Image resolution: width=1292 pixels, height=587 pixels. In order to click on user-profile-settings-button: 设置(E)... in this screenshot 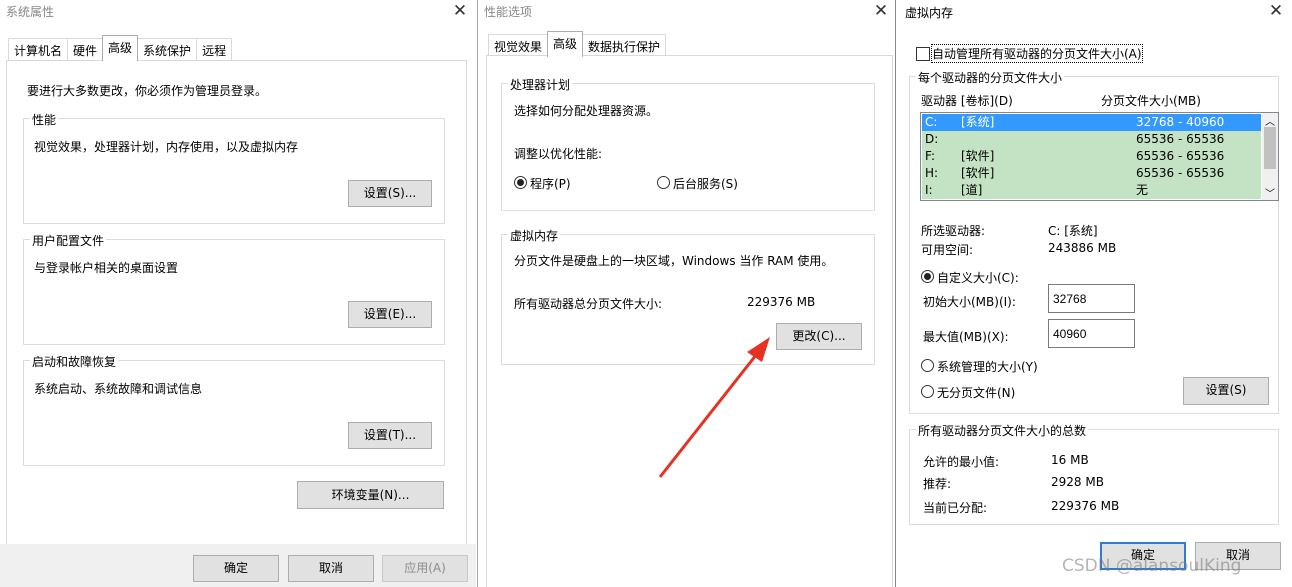, I will do `click(390, 314)`.